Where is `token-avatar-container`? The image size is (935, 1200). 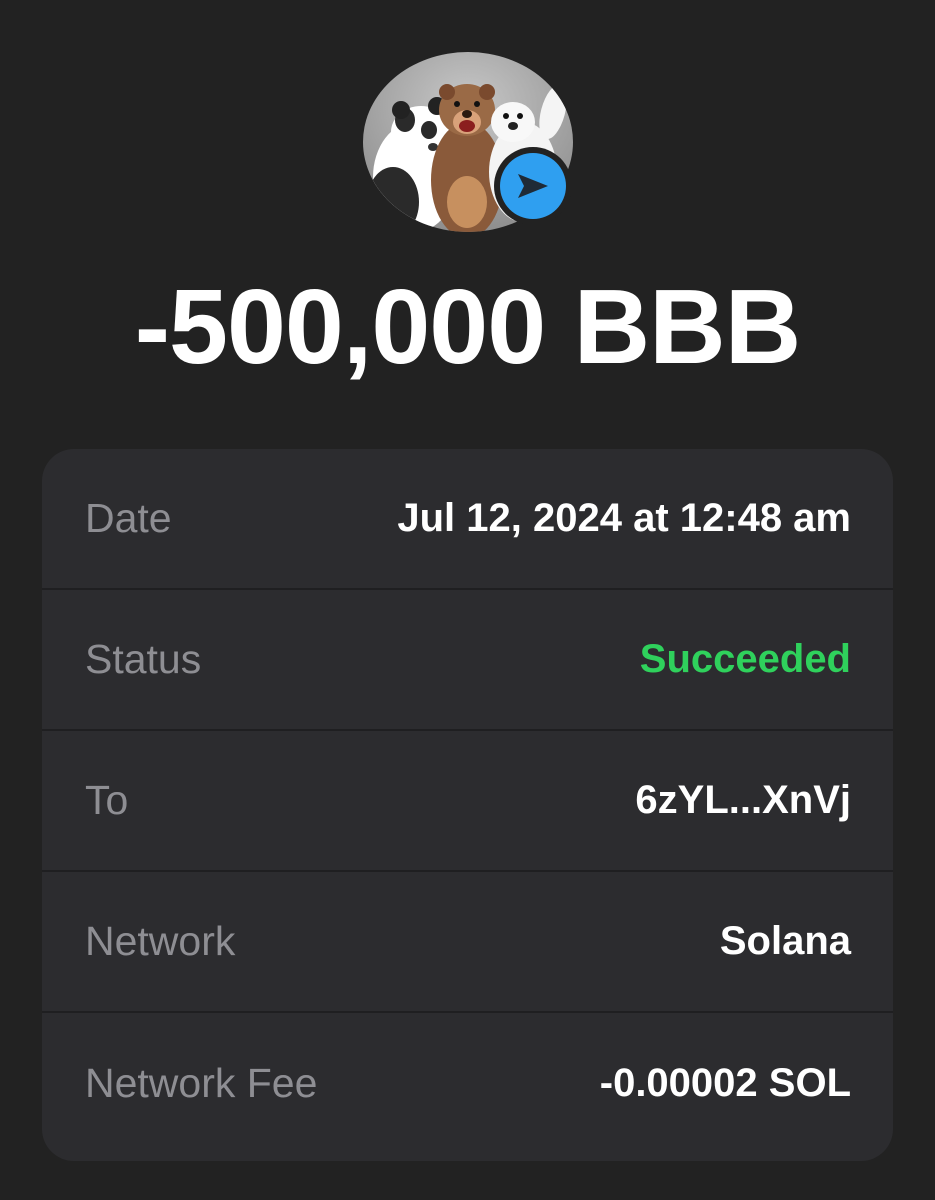
token-avatar-container is located at coordinates (468, 157).